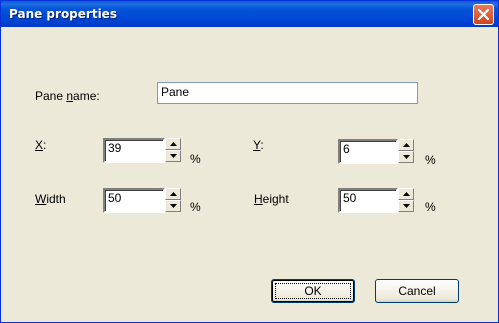 The width and height of the screenshot is (499, 323). What do you see at coordinates (195, 207) in the screenshot?
I see `width-unit-label: %` at bounding box center [195, 207].